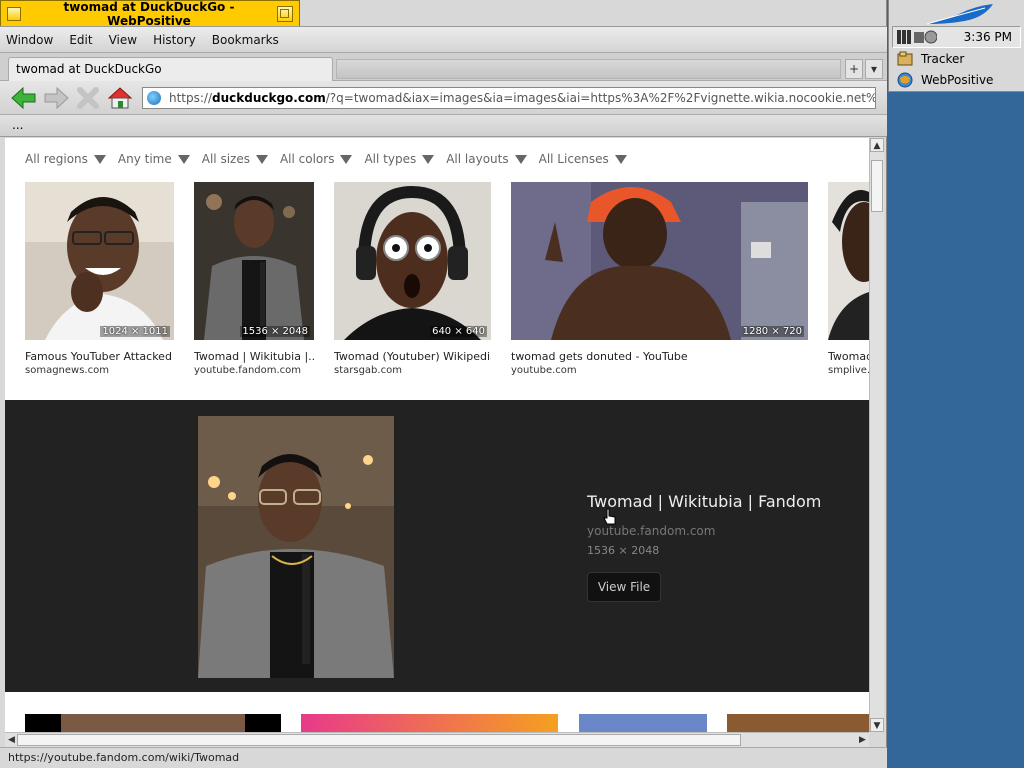  What do you see at coordinates (14, 13) in the screenshot?
I see `close-box-icon` at bounding box center [14, 13].